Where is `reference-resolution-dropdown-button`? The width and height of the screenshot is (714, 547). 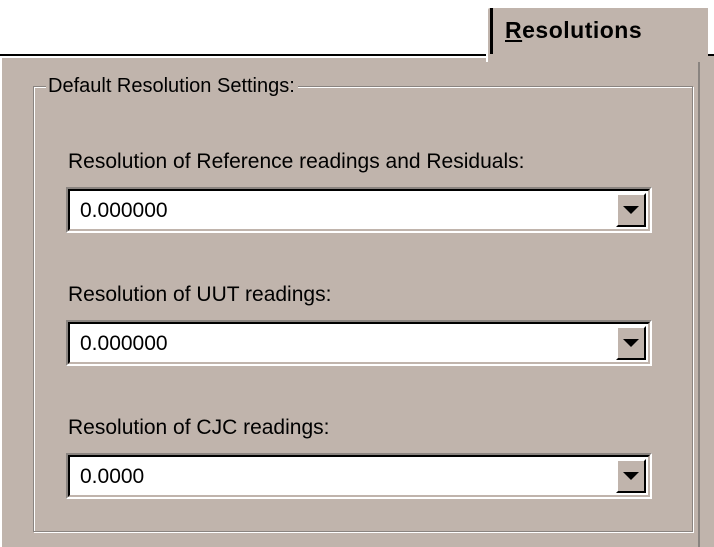
reference-resolution-dropdown-button is located at coordinates (631, 210).